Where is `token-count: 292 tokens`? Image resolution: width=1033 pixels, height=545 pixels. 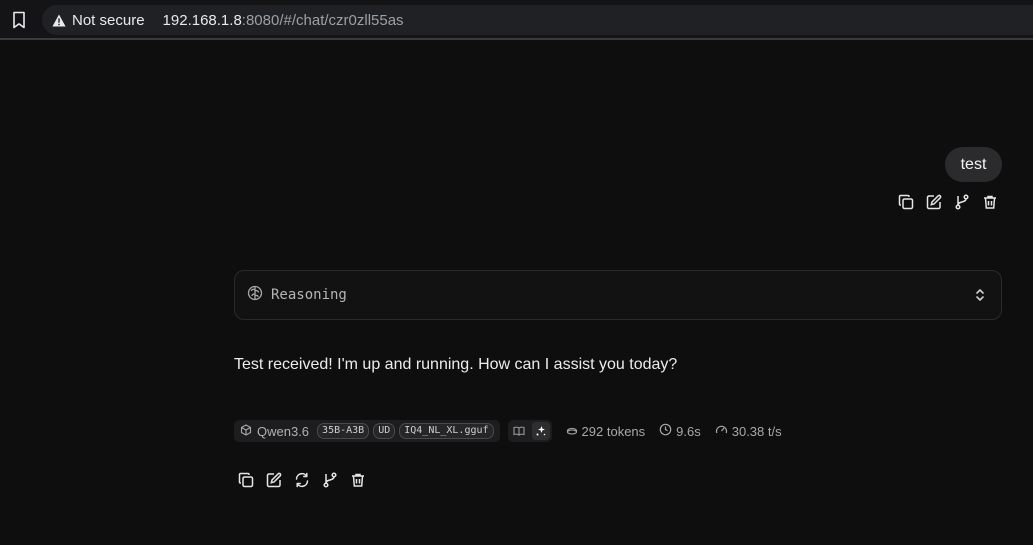 token-count: 292 tokens is located at coordinates (606, 431).